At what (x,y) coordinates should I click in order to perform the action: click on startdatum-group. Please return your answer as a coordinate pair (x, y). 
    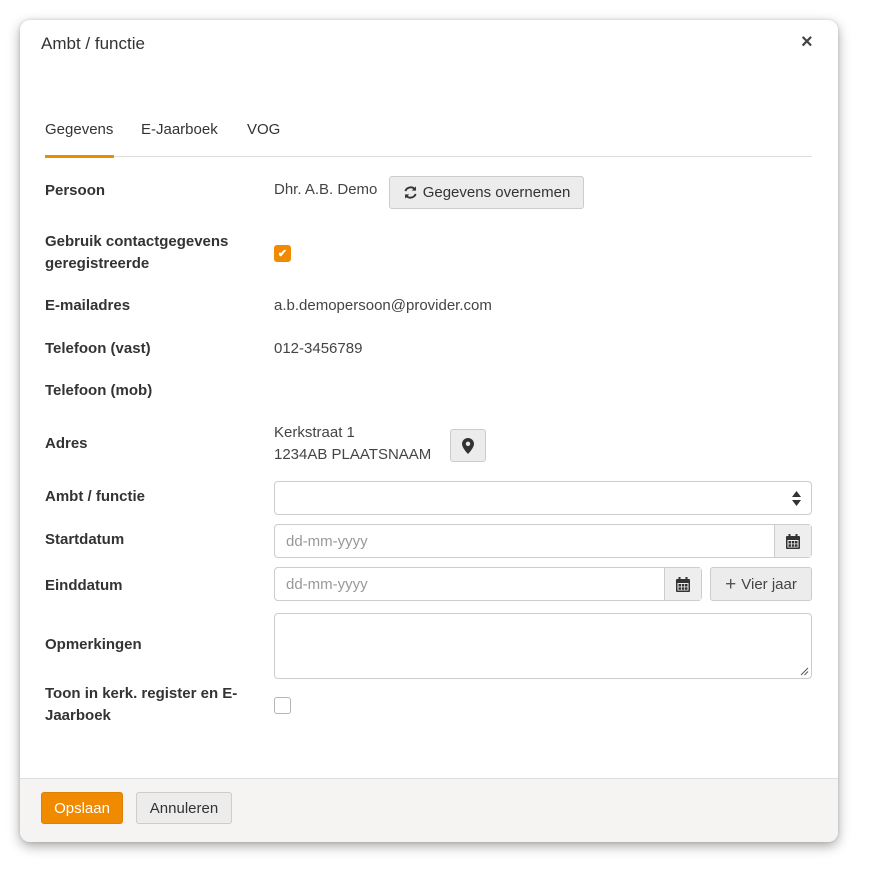
    Looking at the image, I should click on (543, 541).